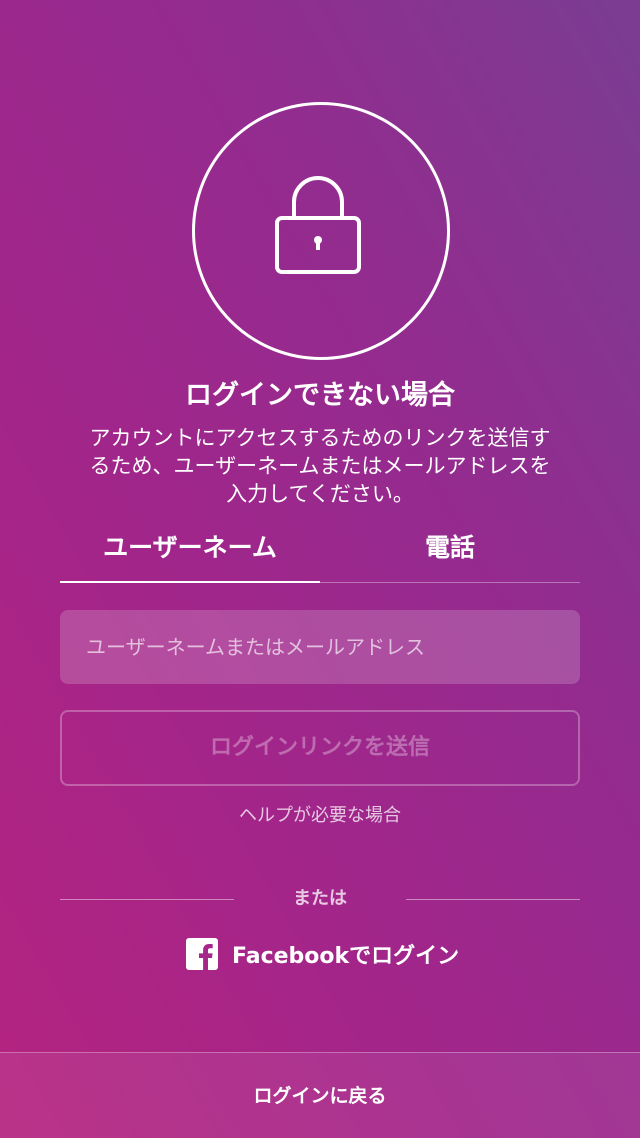  I want to click on page-title: ログインできない場合, so click(320, 395).